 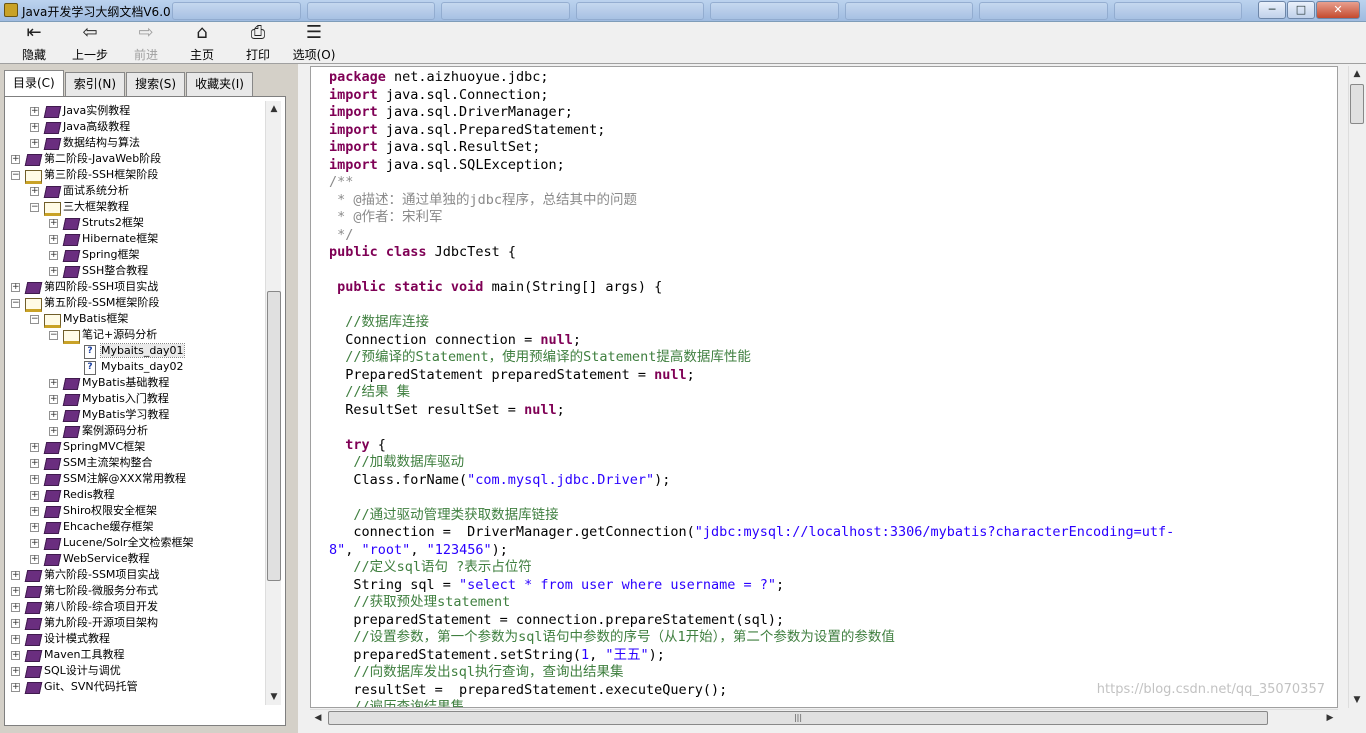 I want to click on tree-item: + Mybatis入门教程, so click(x=136, y=399).